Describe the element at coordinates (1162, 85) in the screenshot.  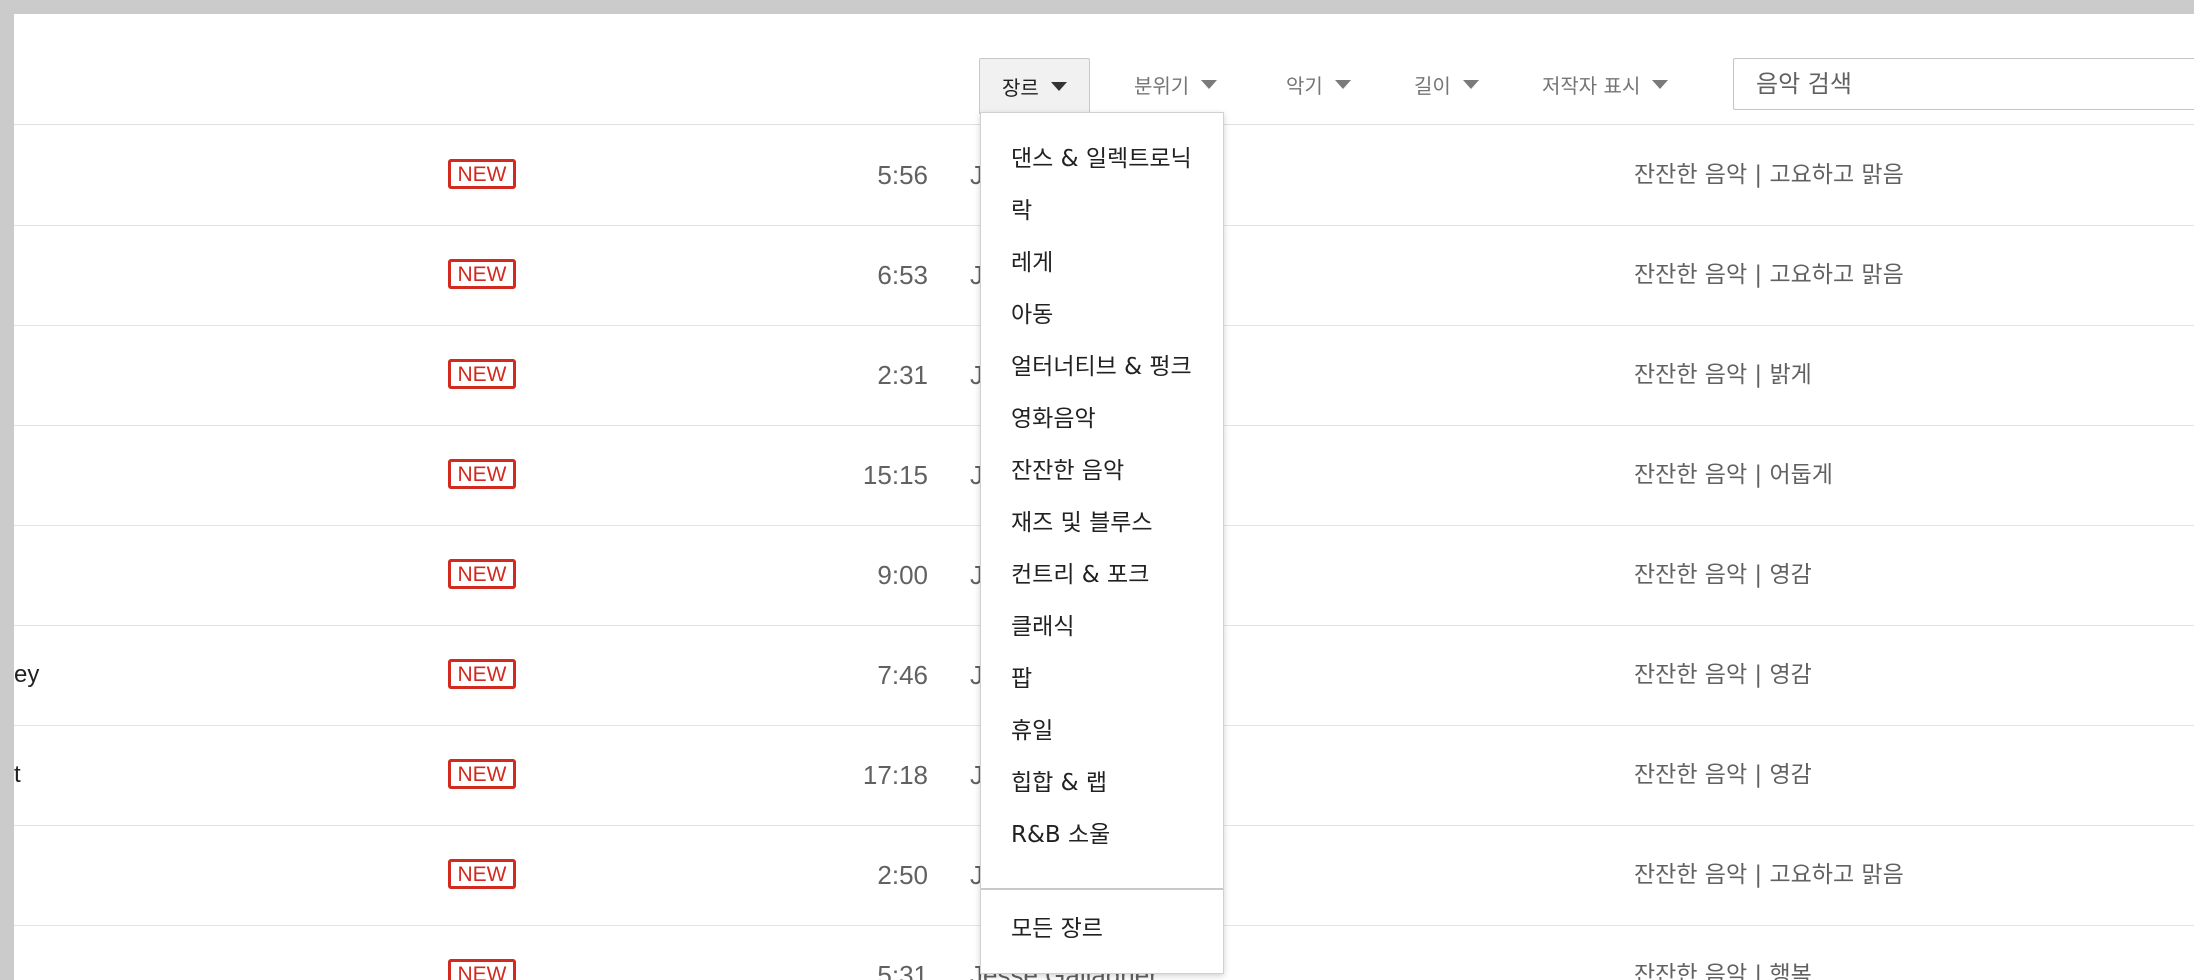
I see `mood-filter-label: 분위기` at that location.